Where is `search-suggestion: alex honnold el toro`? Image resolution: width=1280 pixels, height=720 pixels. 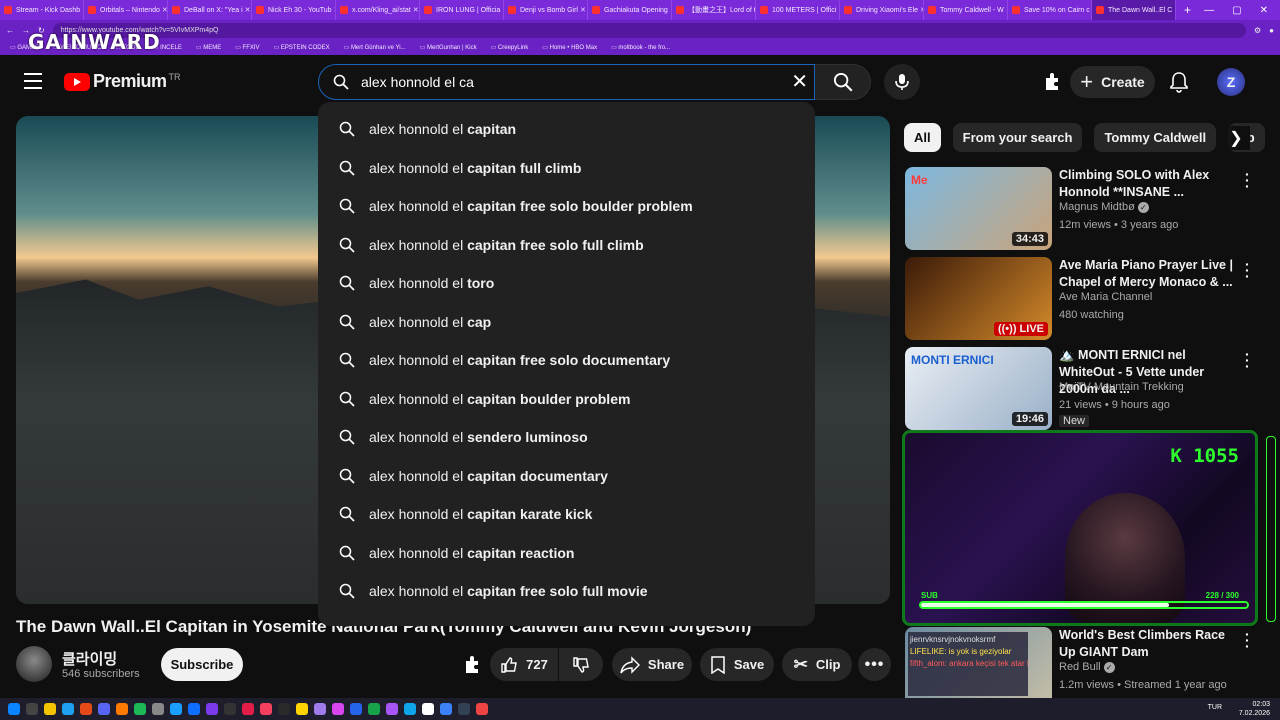
search-suggestion: alex honnold el toro is located at coordinates (566, 283).